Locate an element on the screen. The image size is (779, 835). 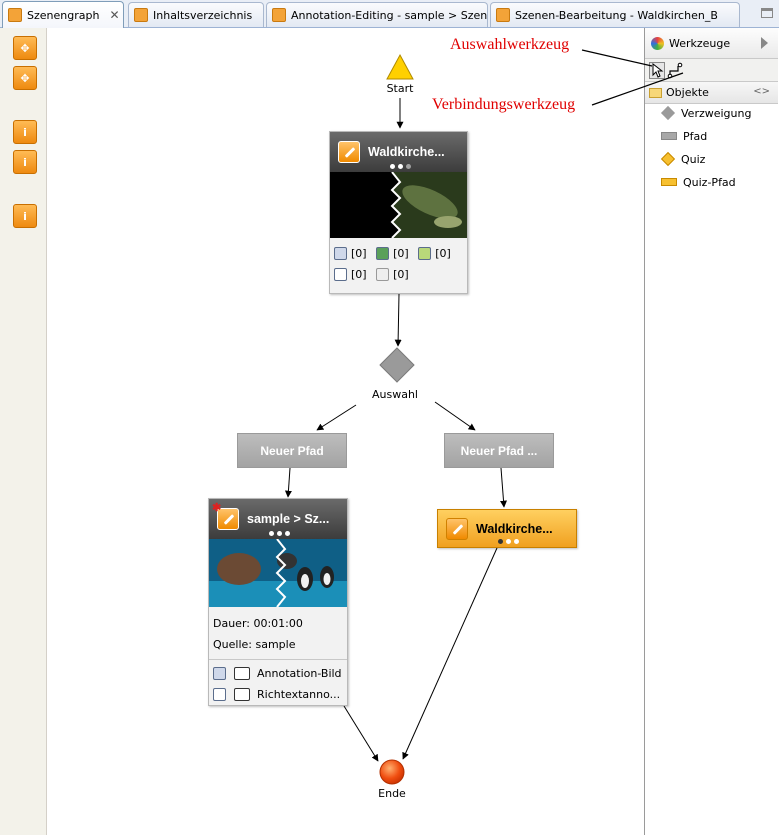
diamond-icon is located at coordinates (668, 113).